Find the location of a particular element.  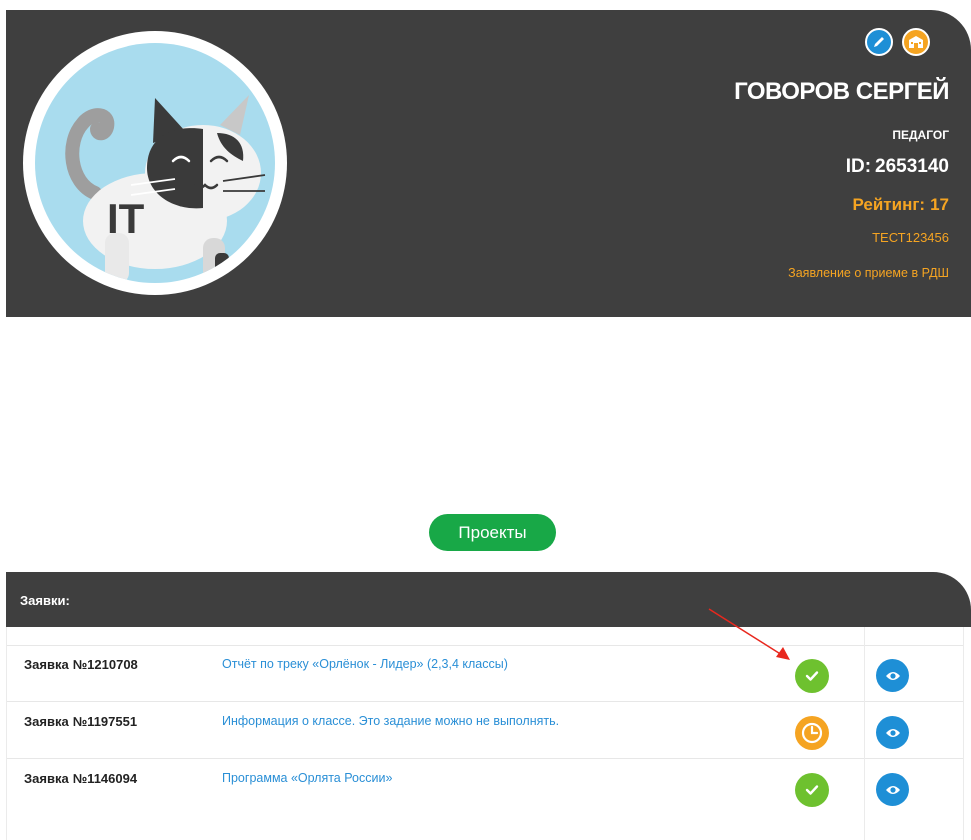

user-id: ID: 2653140 is located at coordinates (897, 167).